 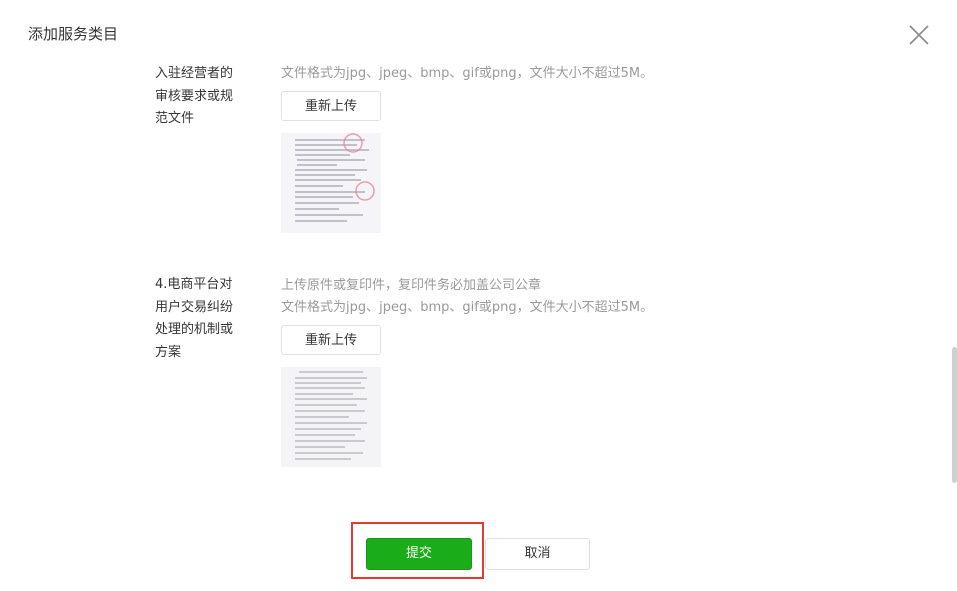 I want to click on label-line: 审核要求或规, so click(x=194, y=96).